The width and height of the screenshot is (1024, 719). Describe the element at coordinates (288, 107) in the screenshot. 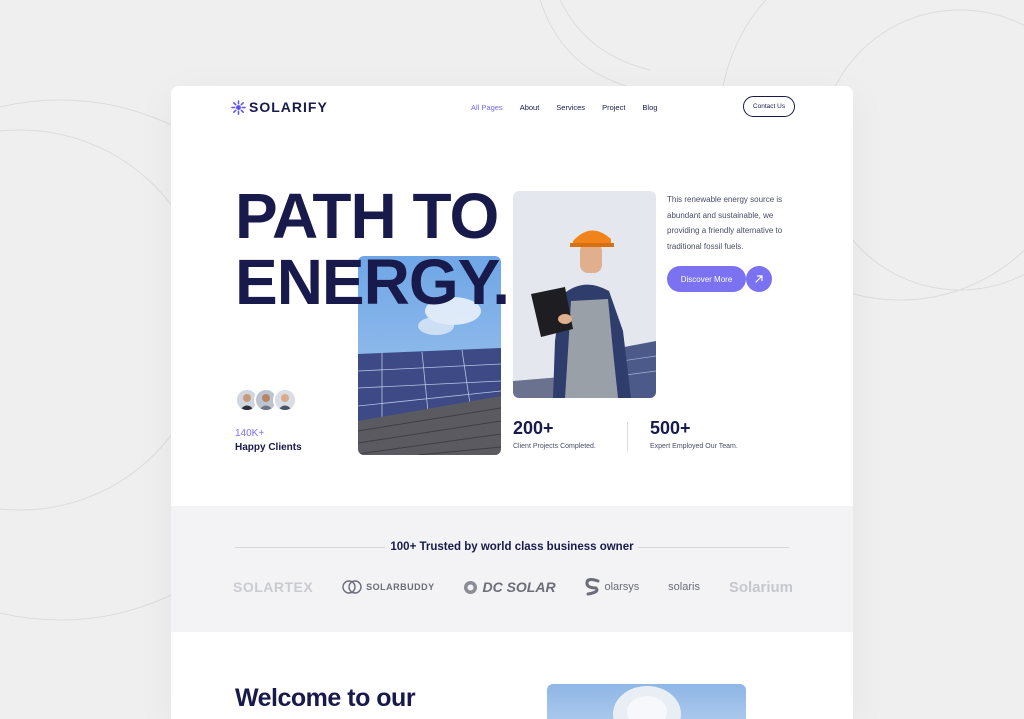

I see `brand-name: SOLARIFY` at that location.